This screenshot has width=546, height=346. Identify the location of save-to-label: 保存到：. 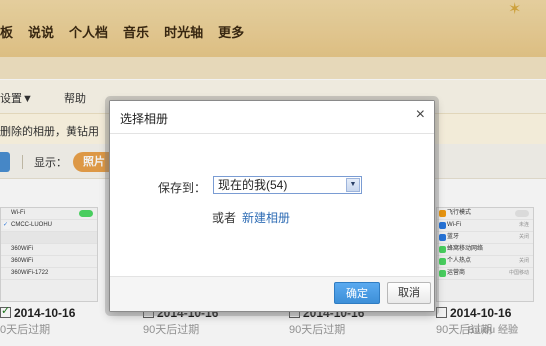
(182, 188).